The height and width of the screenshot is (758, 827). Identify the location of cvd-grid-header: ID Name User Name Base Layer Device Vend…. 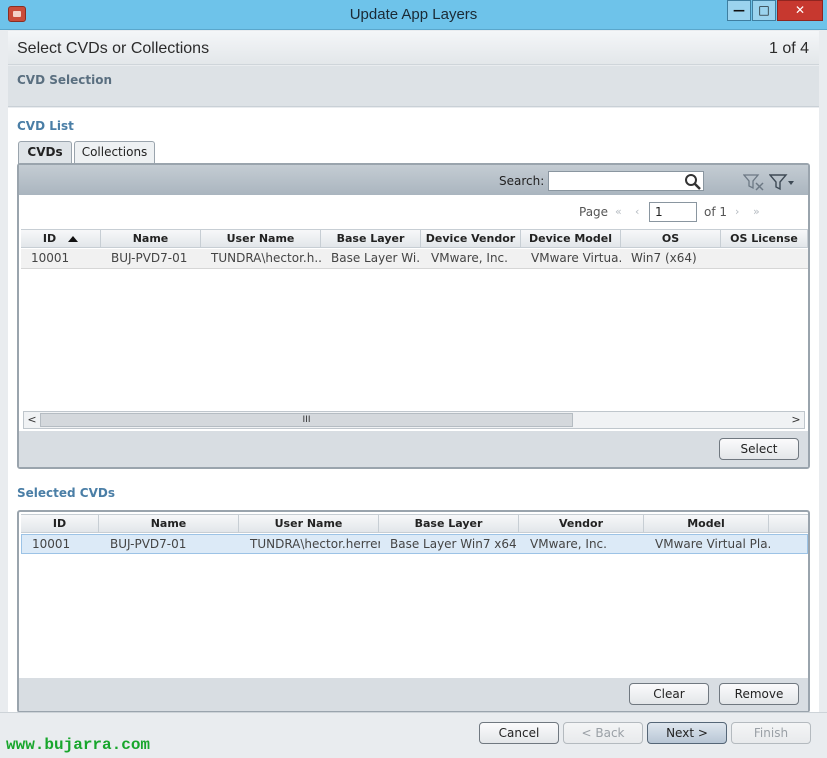
(414, 238).